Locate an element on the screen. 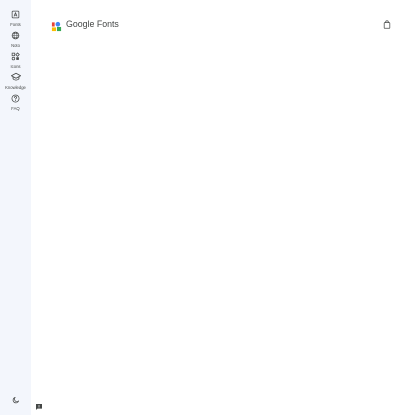 The height and width of the screenshot is (415, 415). navigation-rail: Fonts Noto Icons Knowledge FAQ is located at coordinates (15, 207).